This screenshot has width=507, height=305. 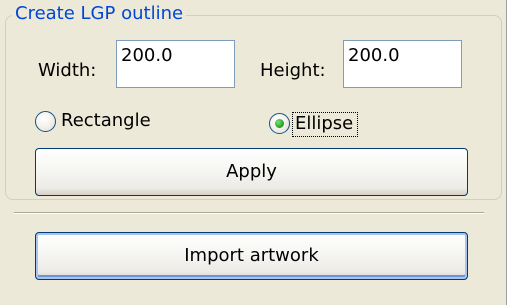 I want to click on import-artwork-button: Import artwork, so click(x=251, y=256).